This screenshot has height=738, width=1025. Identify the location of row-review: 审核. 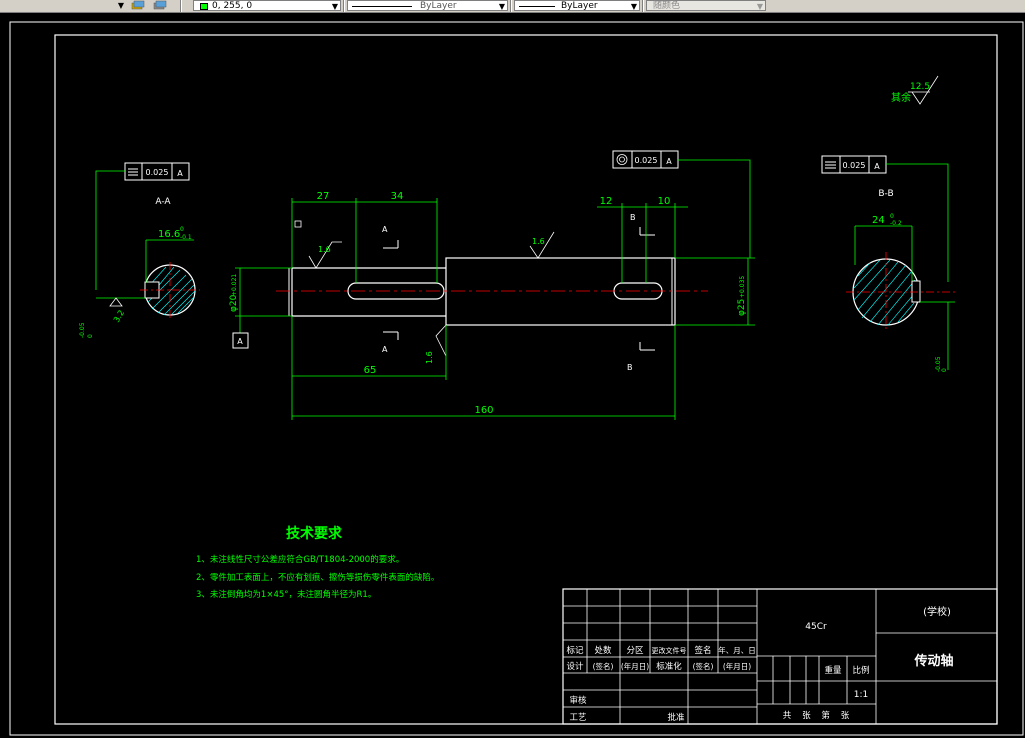
(578, 700).